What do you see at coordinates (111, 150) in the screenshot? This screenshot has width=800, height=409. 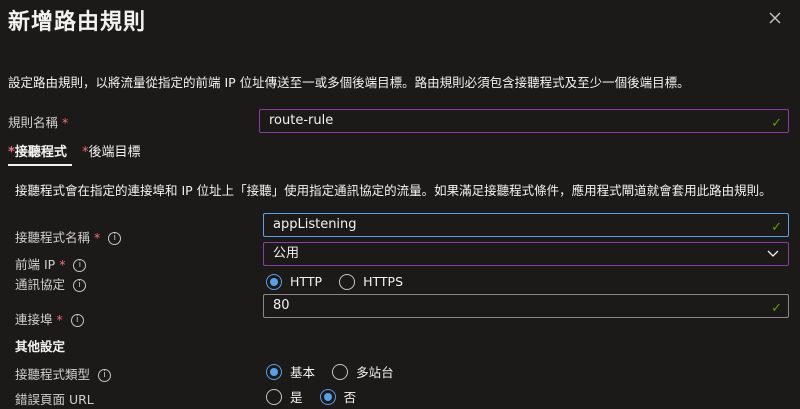 I see `tab-backend-targets: *後端目標` at bounding box center [111, 150].